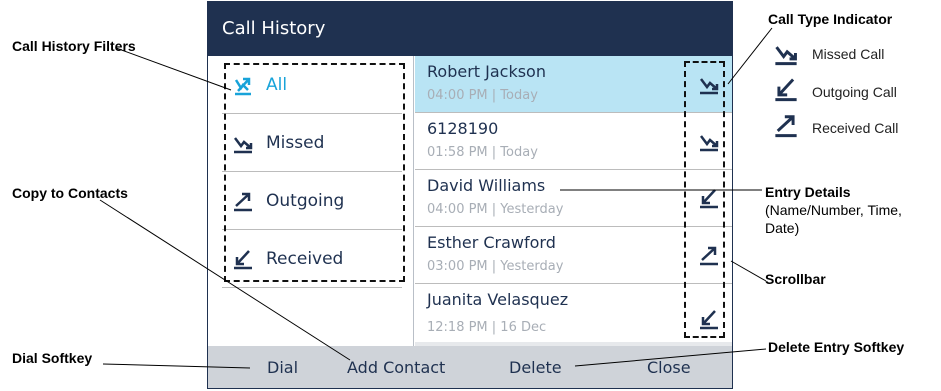 The height and width of the screenshot is (391, 941). I want to click on leader-filters, so click(173, 69).